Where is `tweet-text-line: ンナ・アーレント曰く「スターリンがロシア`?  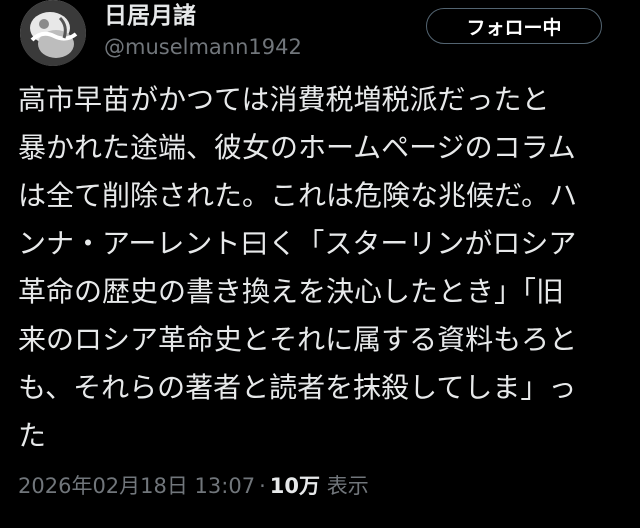
tweet-text-line: ンナ・アーレント曰く「スターリンがロシア is located at coordinates (297, 243).